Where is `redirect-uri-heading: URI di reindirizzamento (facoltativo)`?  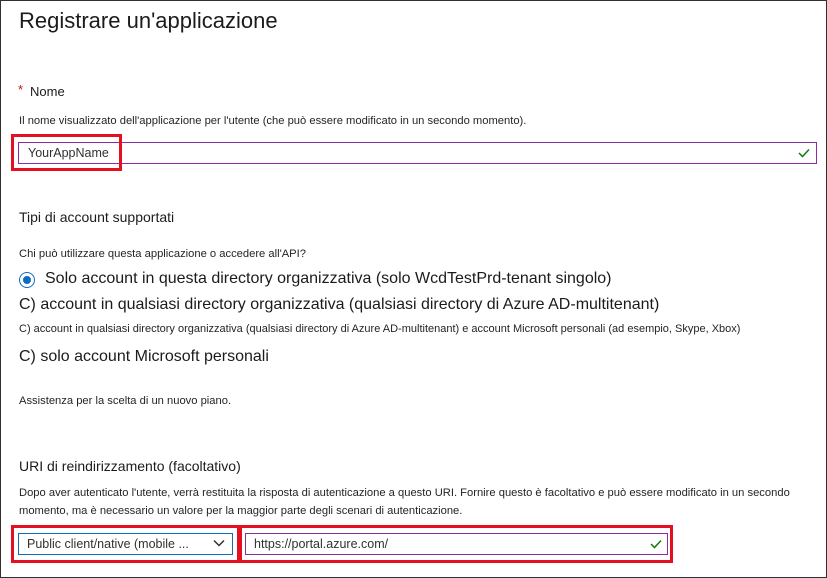 redirect-uri-heading: URI di reindirizzamento (facoltativo) is located at coordinates (130, 466).